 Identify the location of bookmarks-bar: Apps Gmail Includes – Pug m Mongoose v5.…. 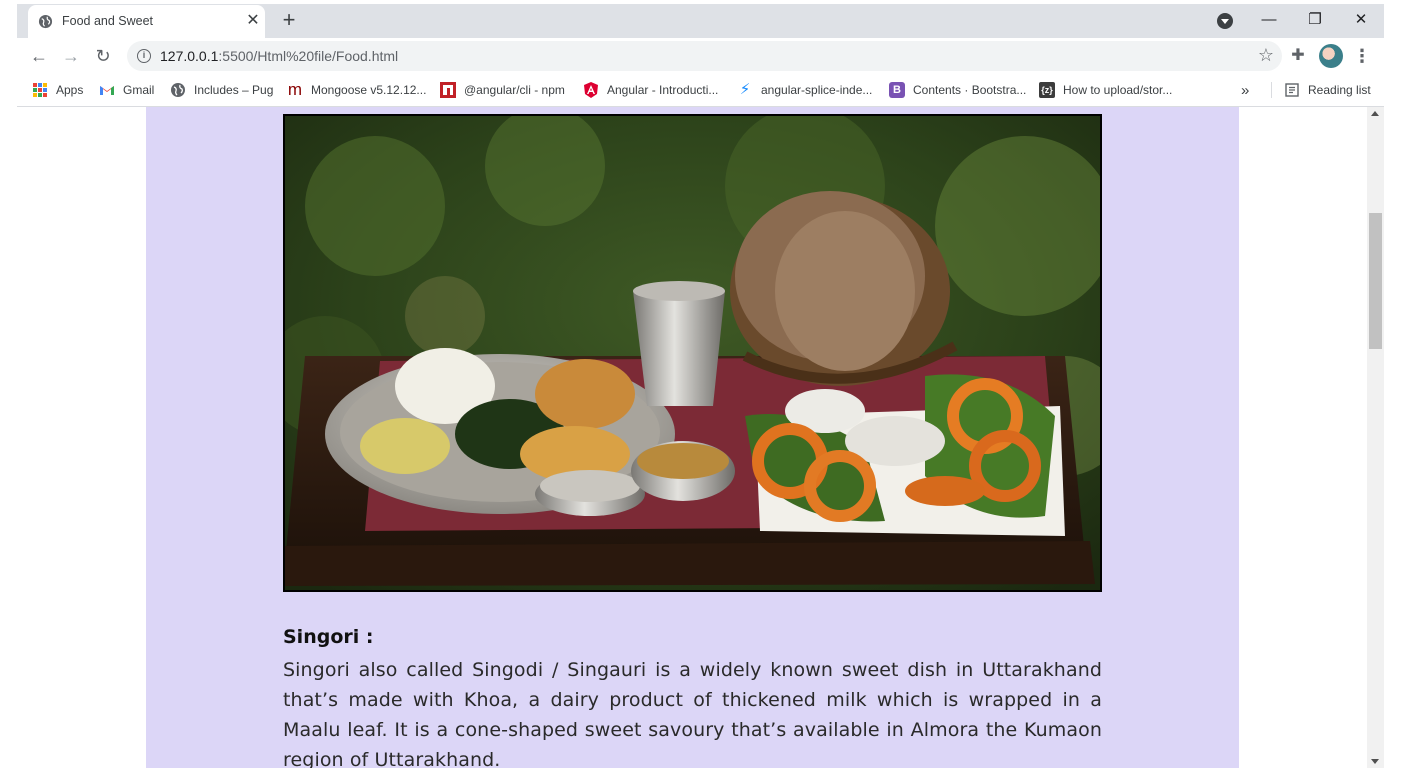
(700, 90).